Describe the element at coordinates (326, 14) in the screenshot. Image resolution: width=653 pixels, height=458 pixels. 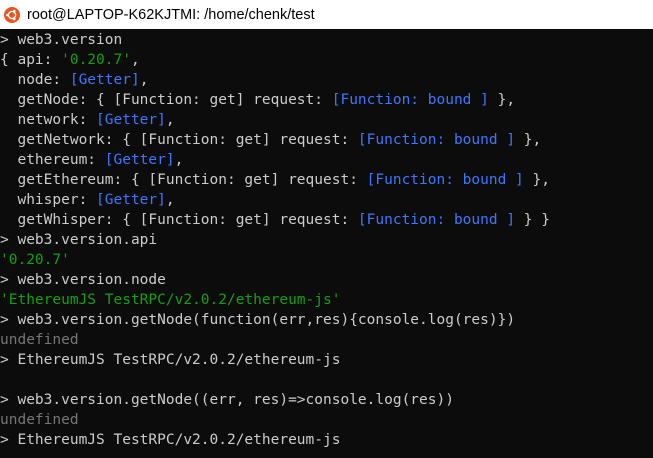
I see `title-bar: root@LAPTOP-K62KJTMI: /home/chenk/test` at that location.